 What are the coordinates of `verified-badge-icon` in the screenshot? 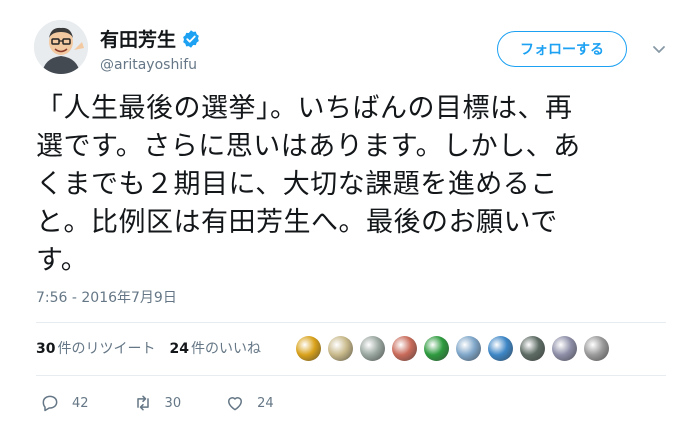 It's located at (191, 38).